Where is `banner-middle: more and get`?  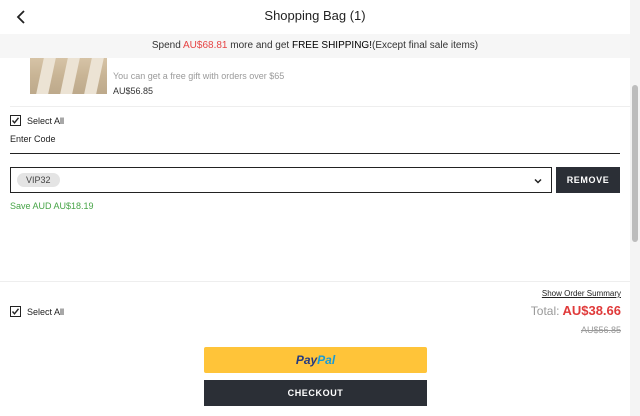
banner-middle: more and get is located at coordinates (259, 45).